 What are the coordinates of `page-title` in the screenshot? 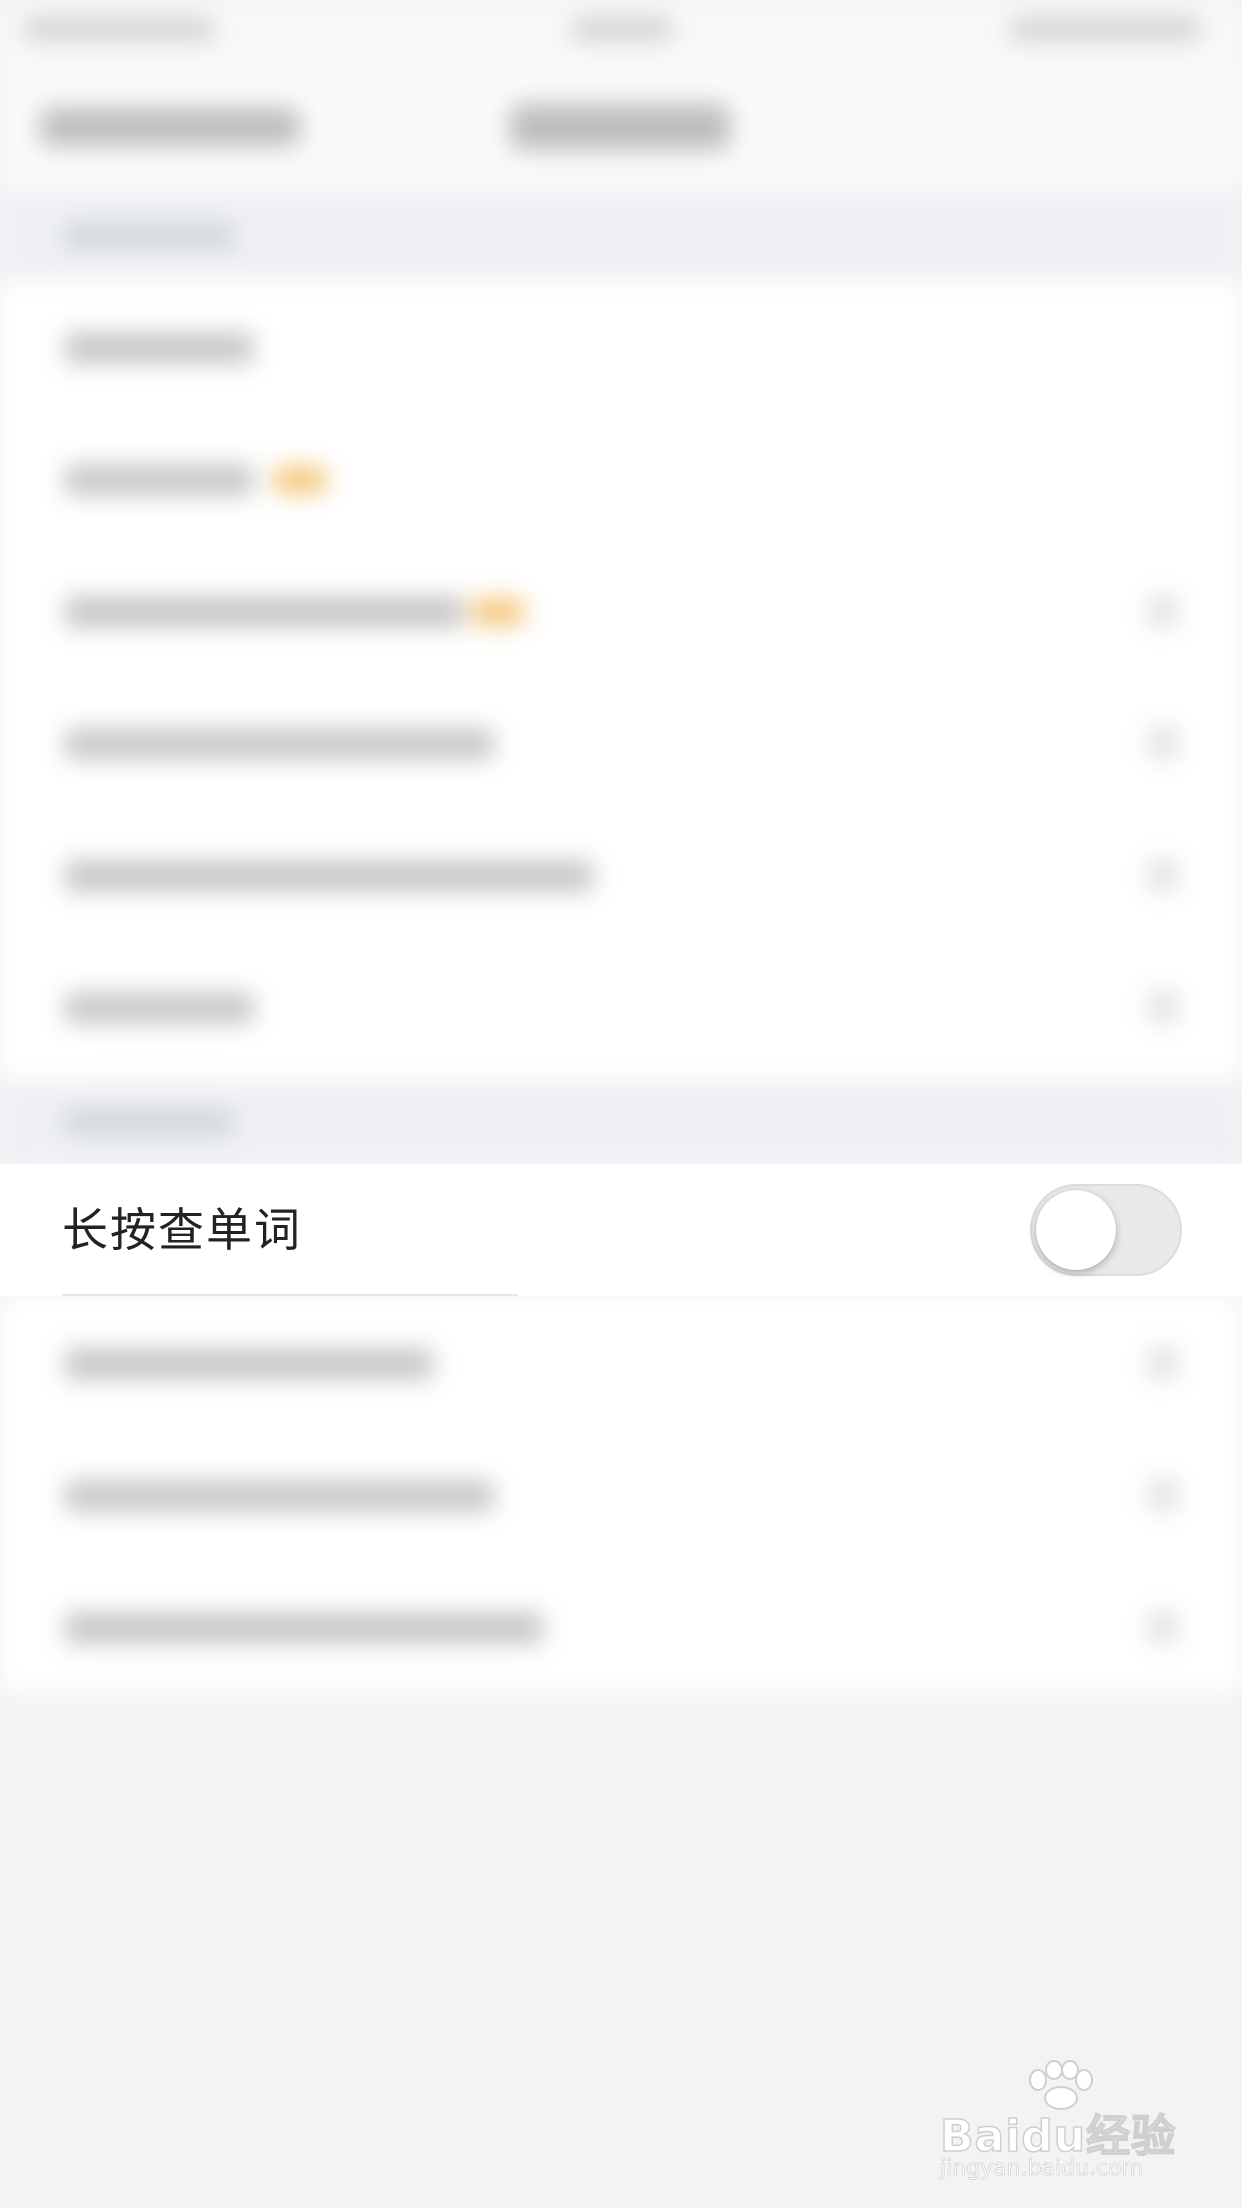 It's located at (620, 127).